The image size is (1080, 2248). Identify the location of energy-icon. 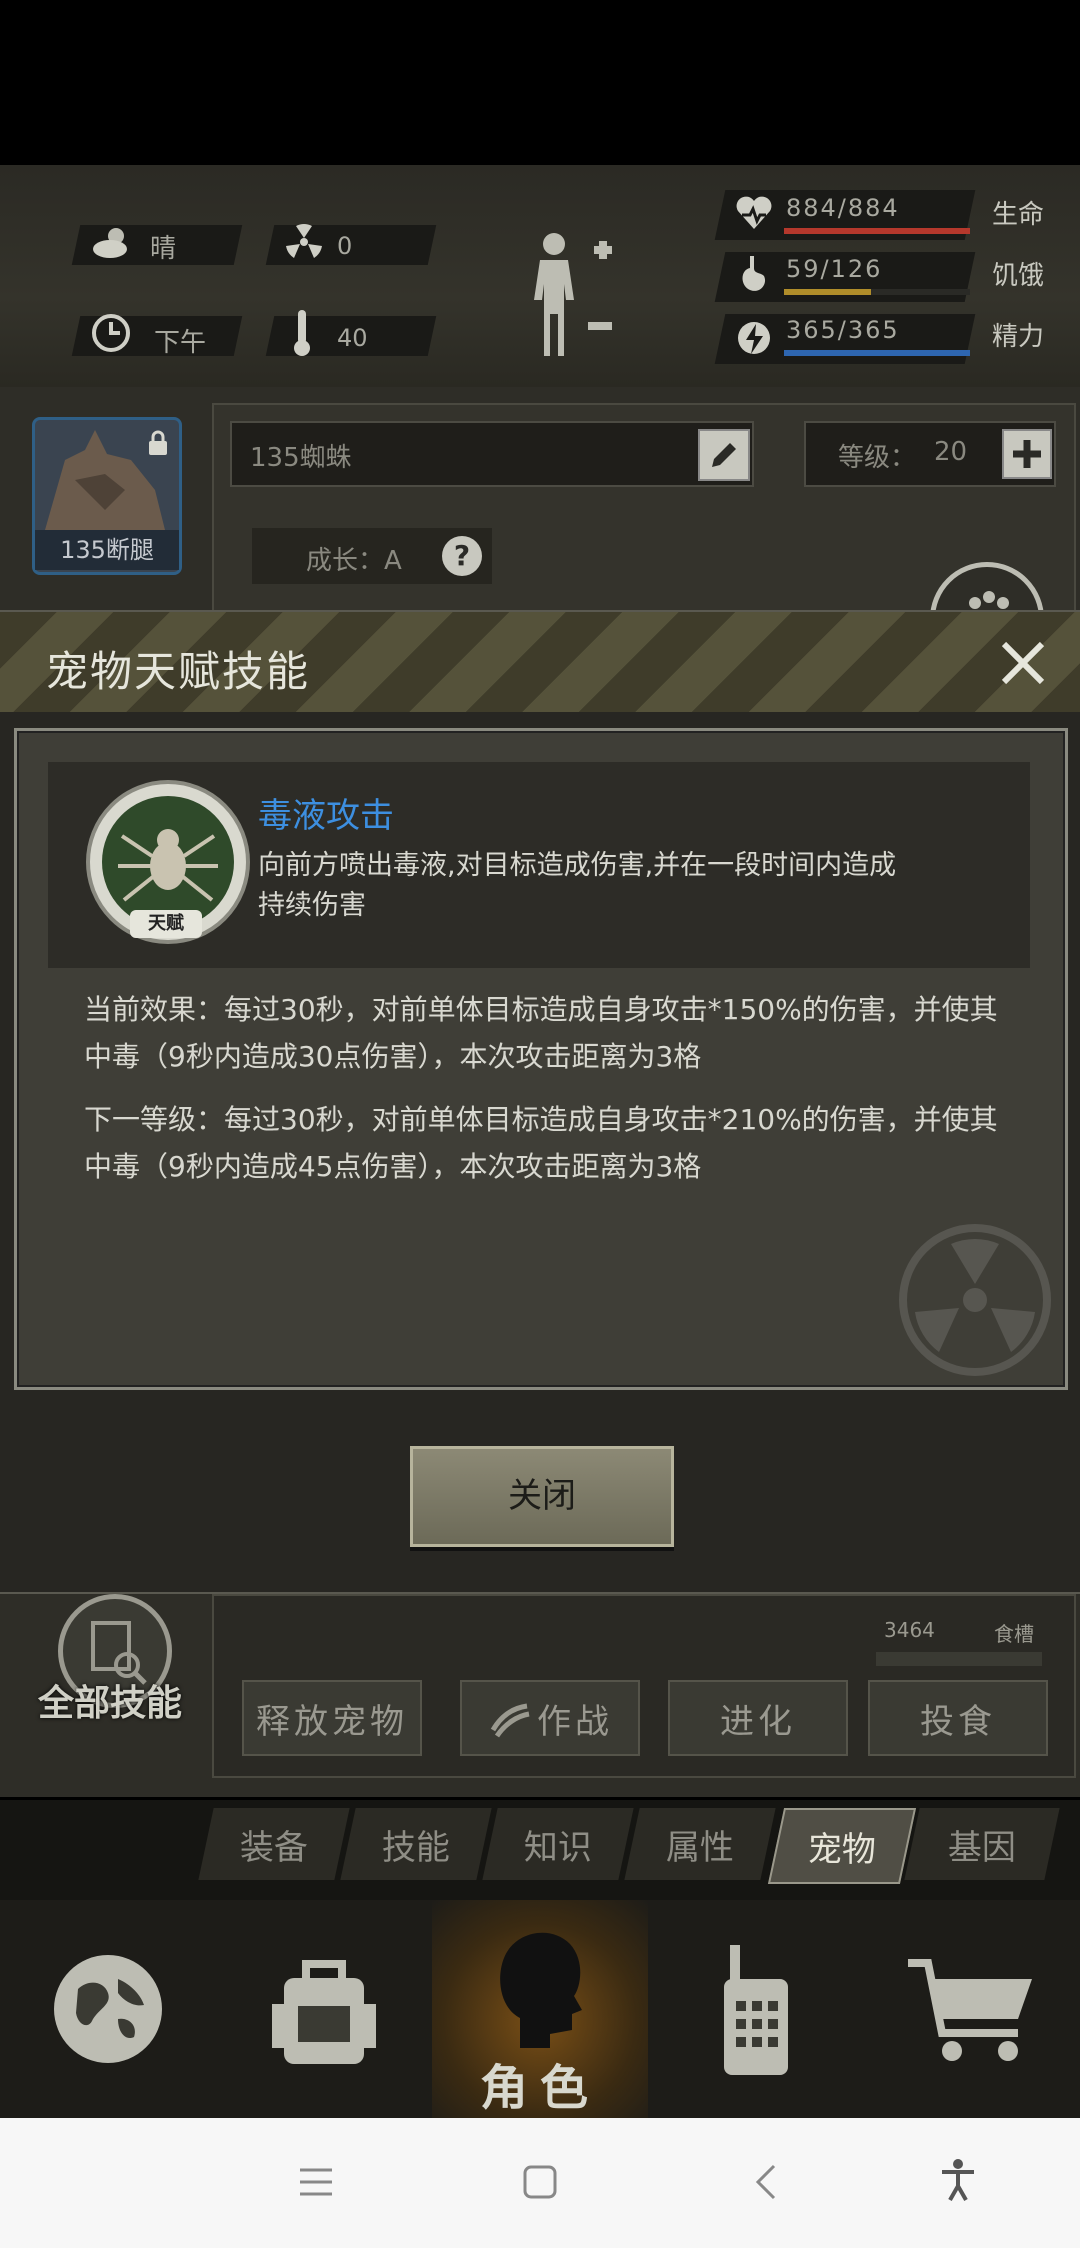
(754, 340).